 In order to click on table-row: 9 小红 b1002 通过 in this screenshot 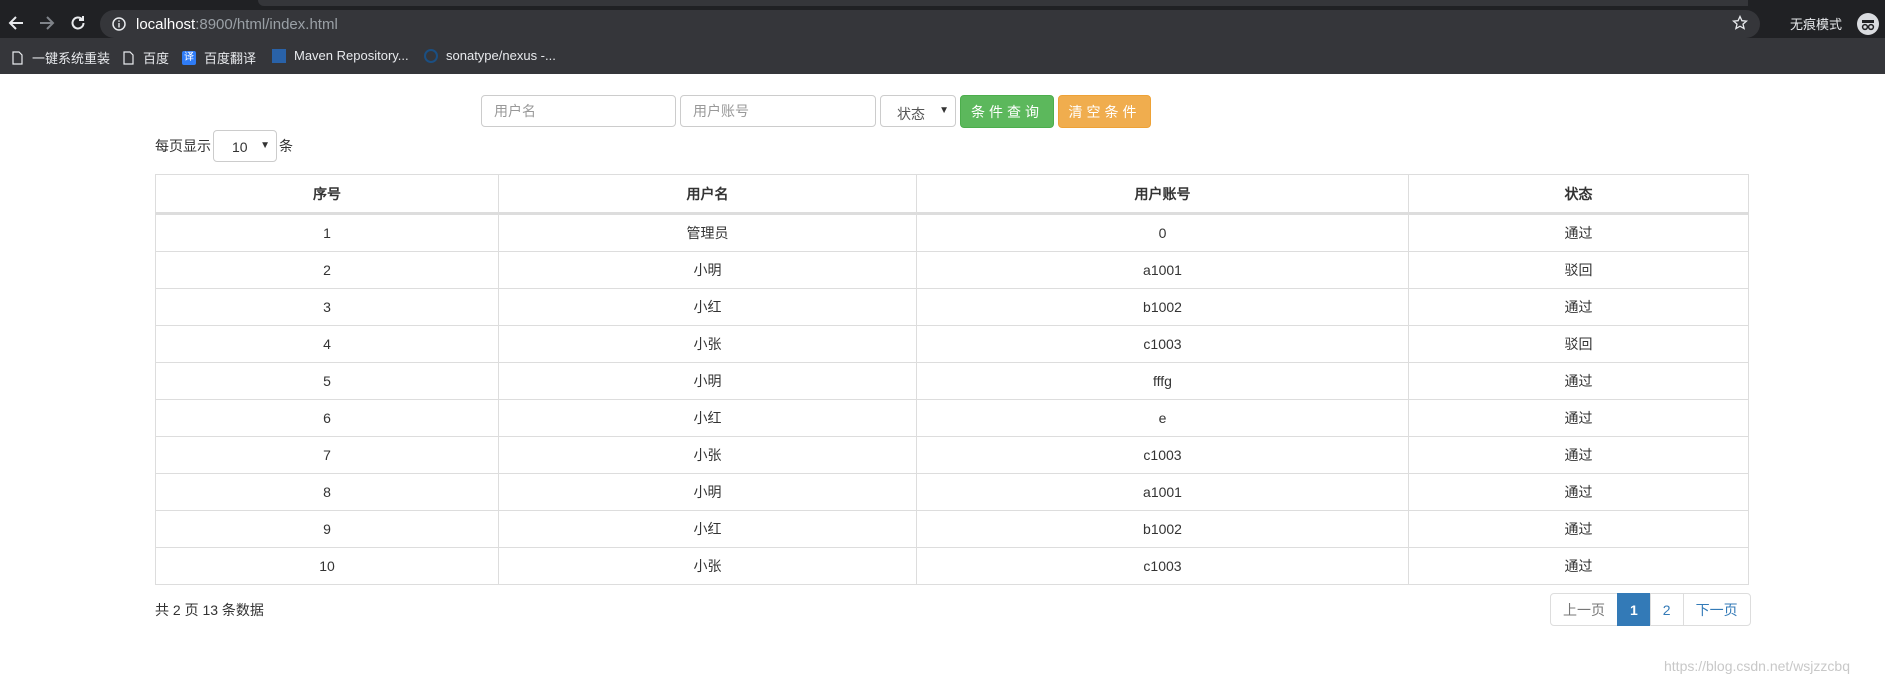, I will do `click(952, 529)`.